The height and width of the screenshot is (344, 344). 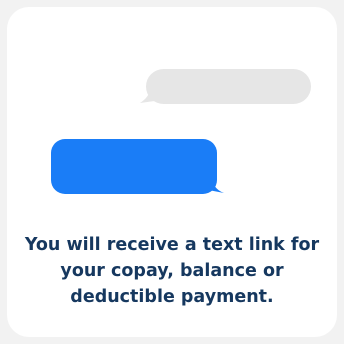 I want to click on incoming-message-bubble, so click(x=225, y=86).